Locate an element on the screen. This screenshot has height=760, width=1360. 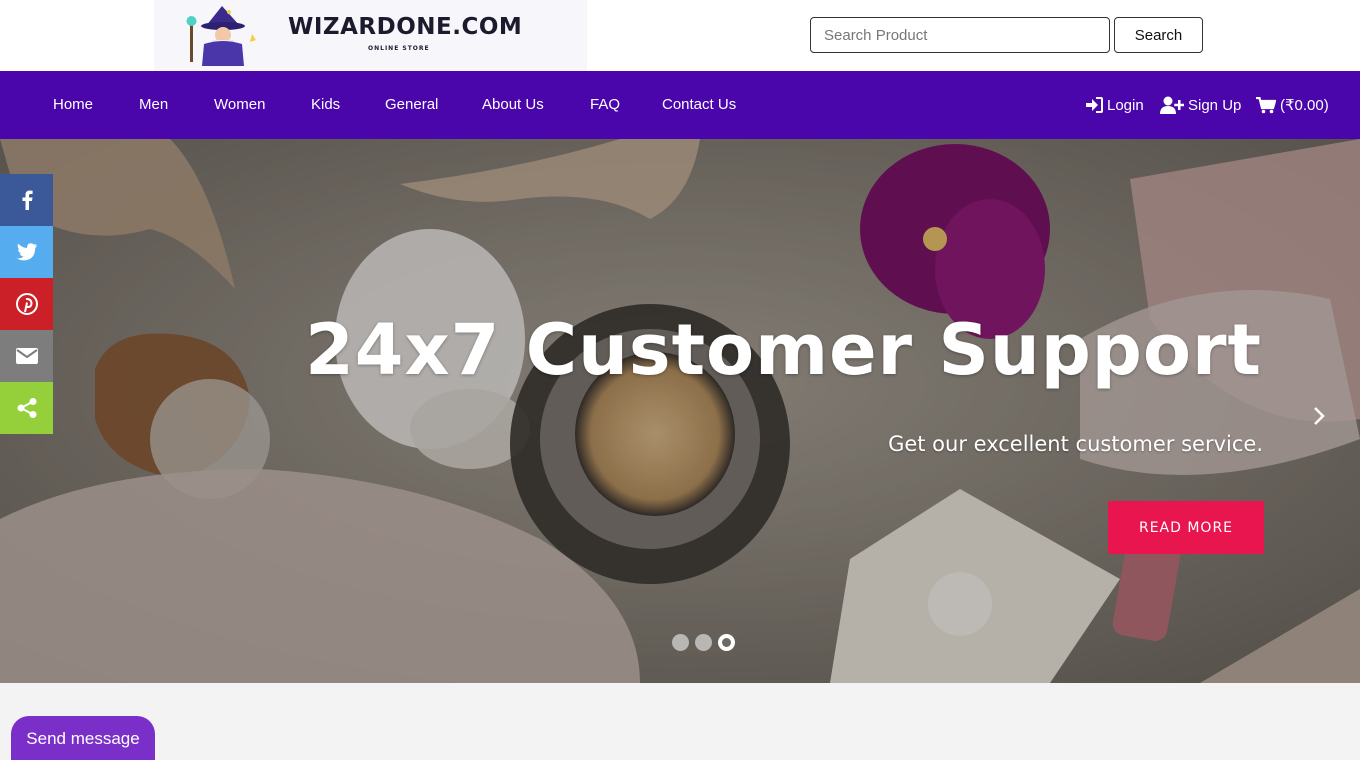
signup-link: Sign Up is located at coordinates (1200, 105).